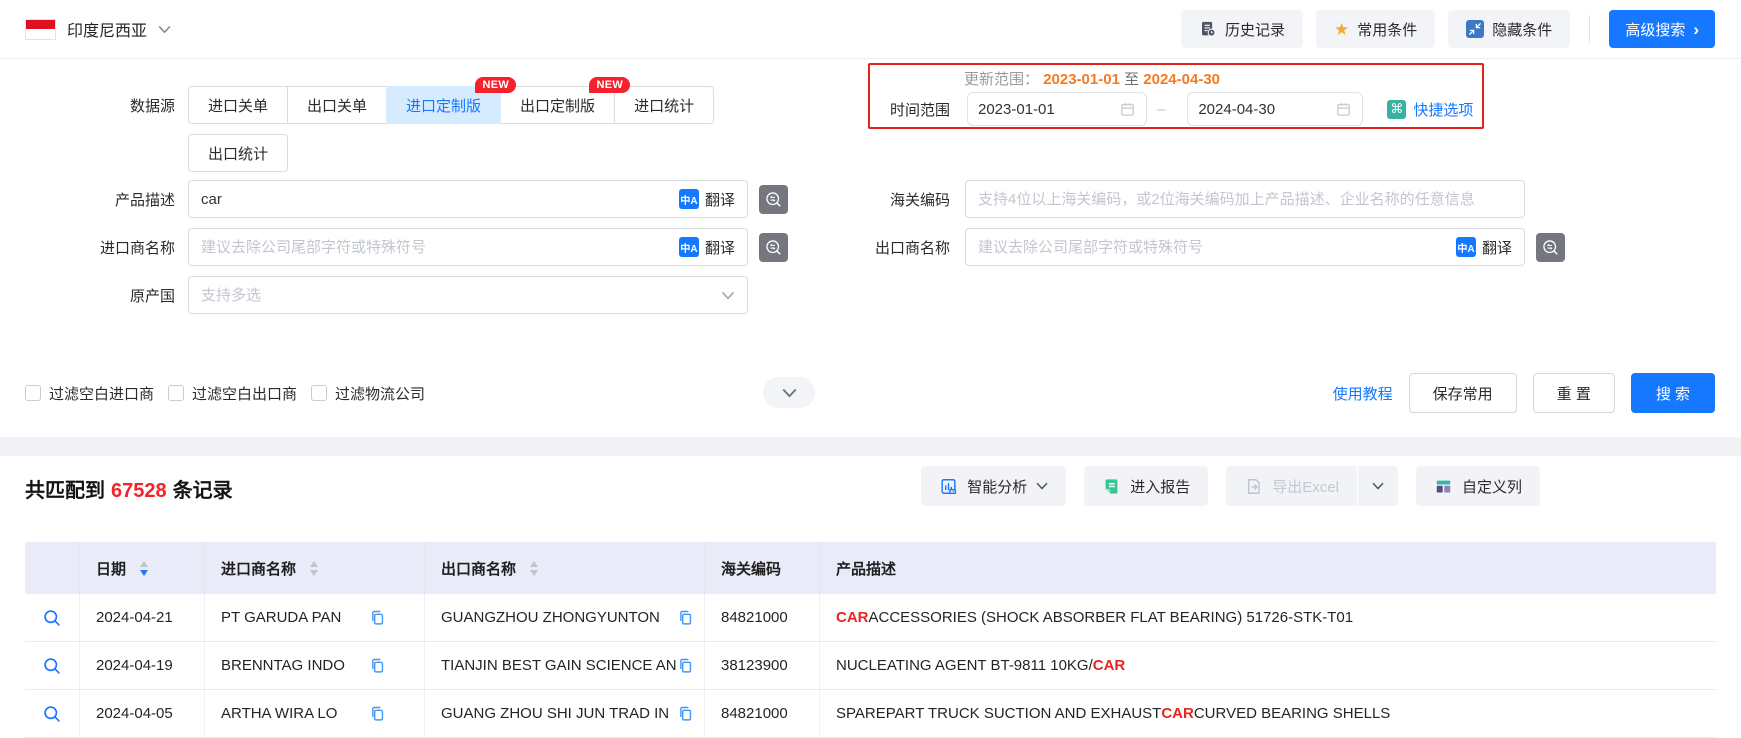  What do you see at coordinates (1443, 486) in the screenshot?
I see `columns-table-icon` at bounding box center [1443, 486].